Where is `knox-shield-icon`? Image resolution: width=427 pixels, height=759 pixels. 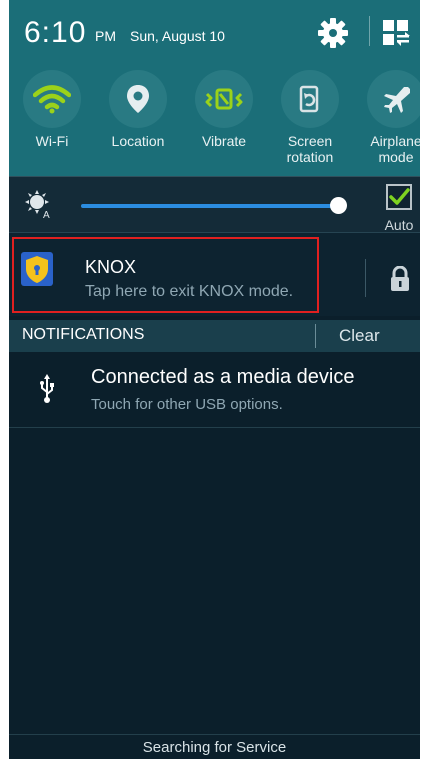 knox-shield-icon is located at coordinates (37, 269).